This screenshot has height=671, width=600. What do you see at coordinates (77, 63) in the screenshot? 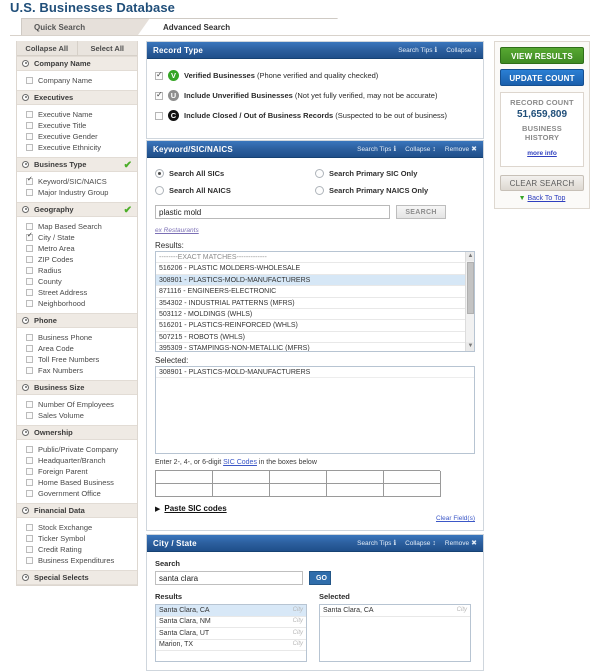
I see `sidebar-section-header: Company Name` at bounding box center [77, 63].